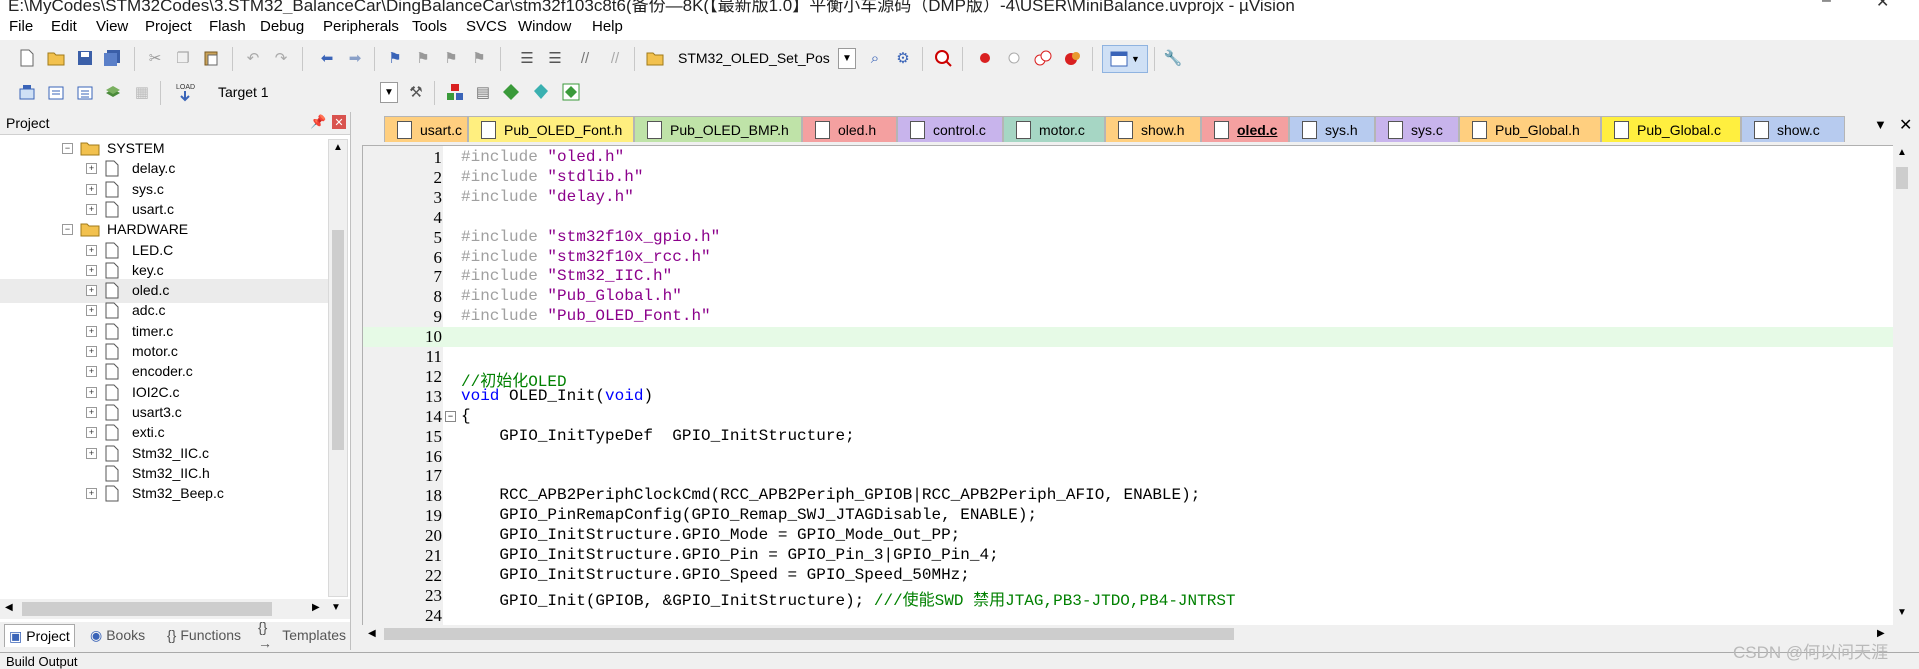 This screenshot has height=669, width=1919. Describe the element at coordinates (389, 92) in the screenshot. I see `chevron-down-icon: ▼` at that location.